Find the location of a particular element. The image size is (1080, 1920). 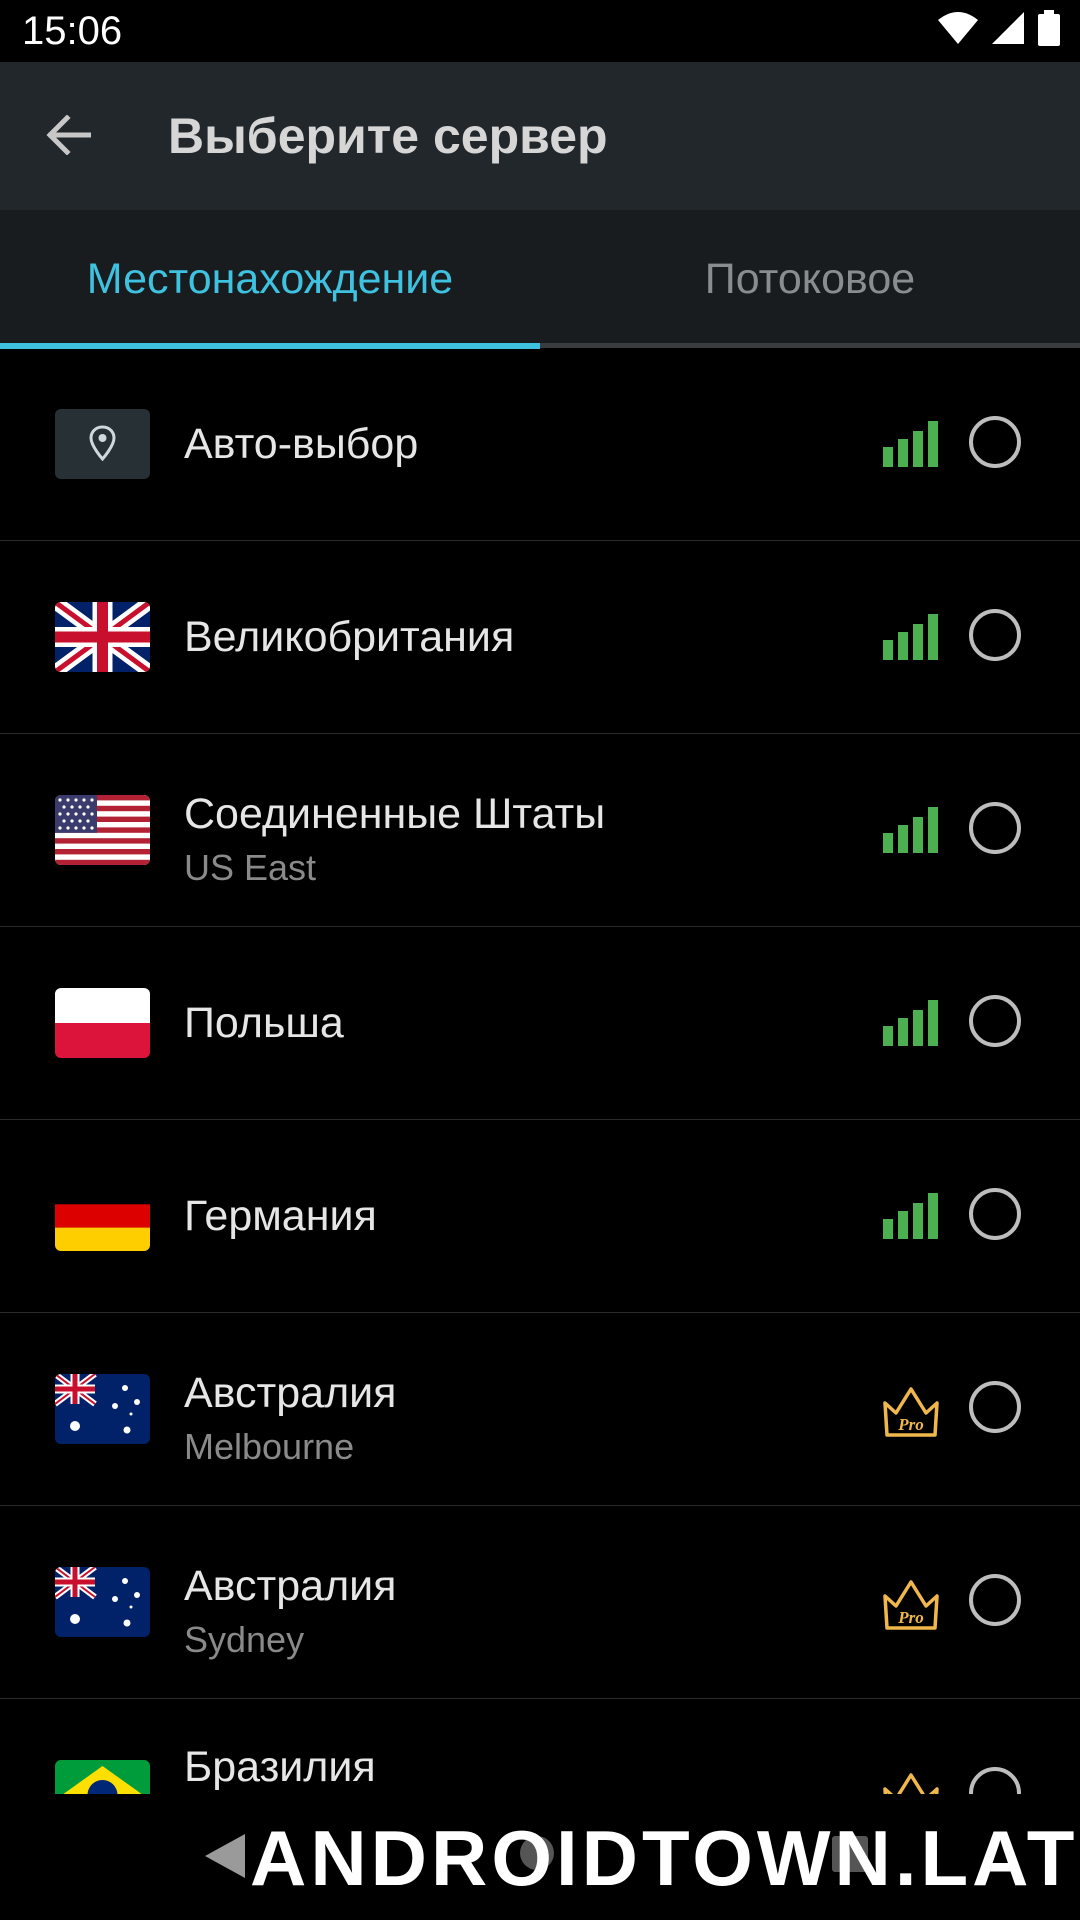

server-name: Великобритания is located at coordinates (349, 637).